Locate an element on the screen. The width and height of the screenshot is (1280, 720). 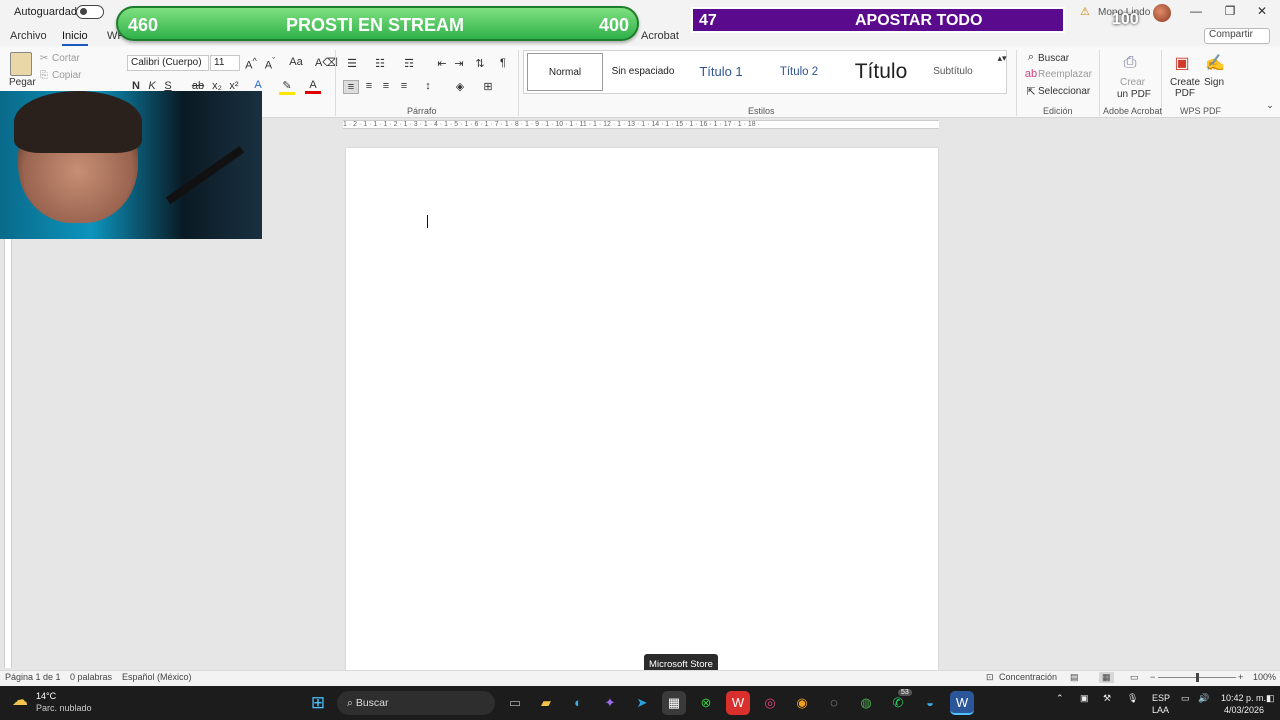
style-title: Título is located at coordinates (881, 72).